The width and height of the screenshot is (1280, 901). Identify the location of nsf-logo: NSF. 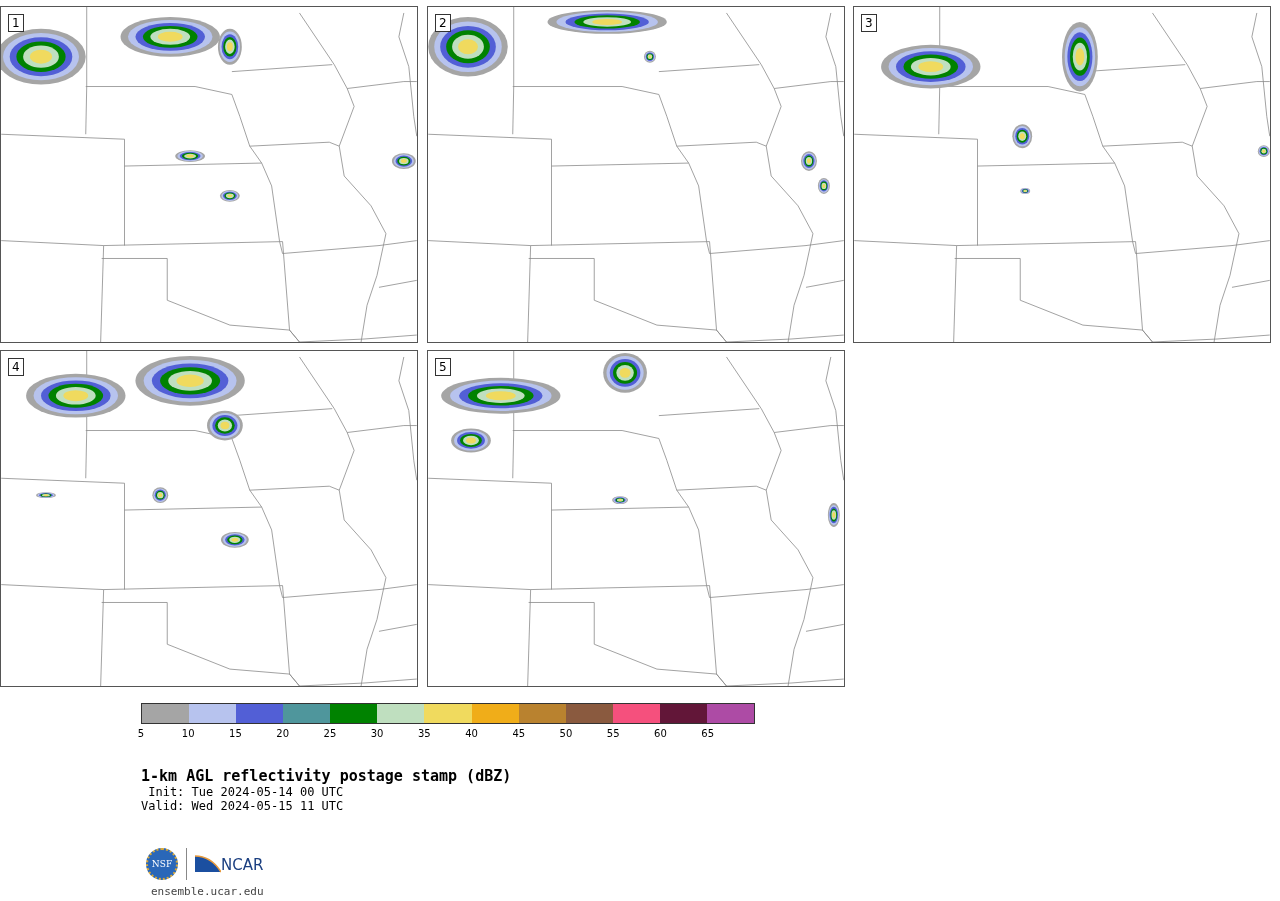
(162, 864).